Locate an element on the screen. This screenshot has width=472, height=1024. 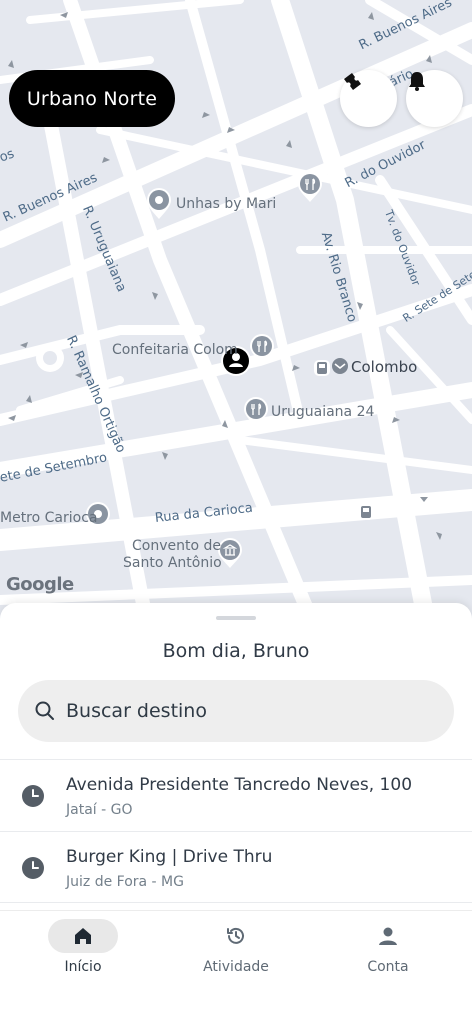
map-pin-icon is located at coordinates (159, 204).